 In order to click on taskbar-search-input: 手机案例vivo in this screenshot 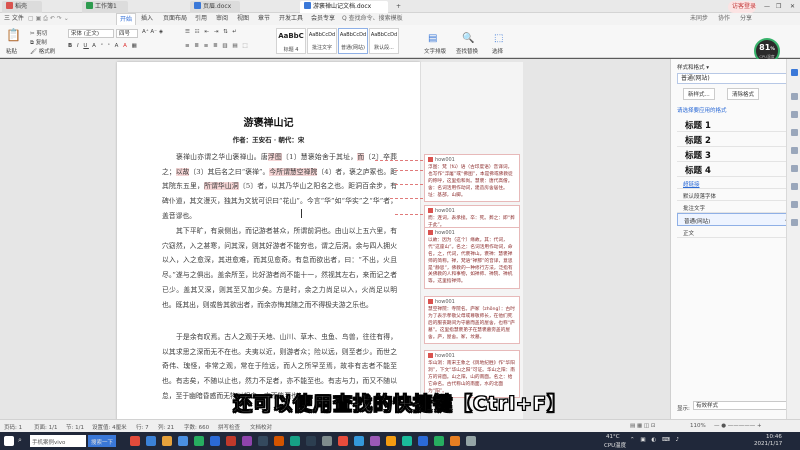, I will do `click(58, 441)`.